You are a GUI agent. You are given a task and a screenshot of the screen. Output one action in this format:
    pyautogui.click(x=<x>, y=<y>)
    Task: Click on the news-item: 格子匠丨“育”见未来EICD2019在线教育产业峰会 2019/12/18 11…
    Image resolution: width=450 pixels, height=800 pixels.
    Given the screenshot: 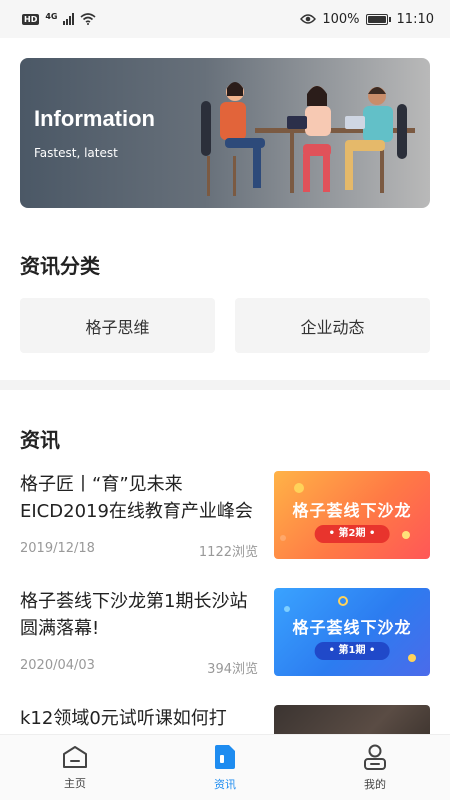 What is the action you would take?
    pyautogui.click(x=225, y=517)
    